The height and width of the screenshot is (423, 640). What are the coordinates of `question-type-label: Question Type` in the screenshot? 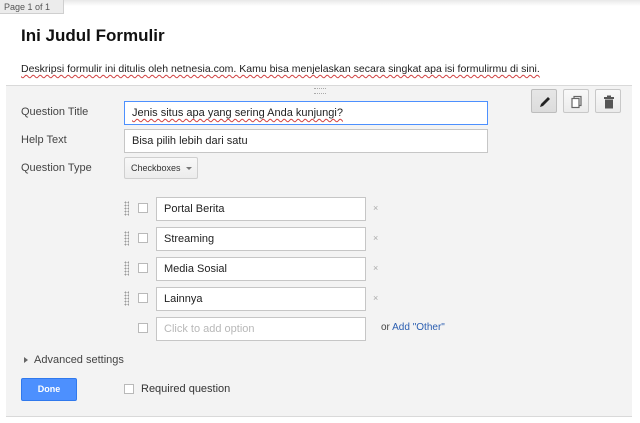 It's located at (56, 168).